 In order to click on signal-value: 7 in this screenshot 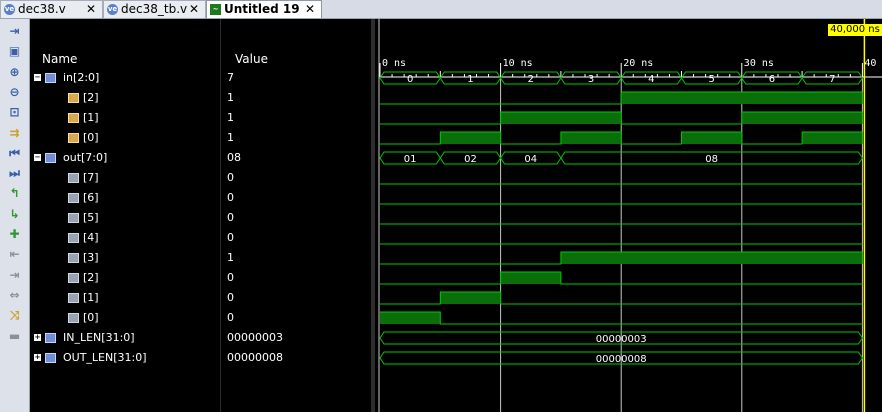, I will do `click(230, 77)`.